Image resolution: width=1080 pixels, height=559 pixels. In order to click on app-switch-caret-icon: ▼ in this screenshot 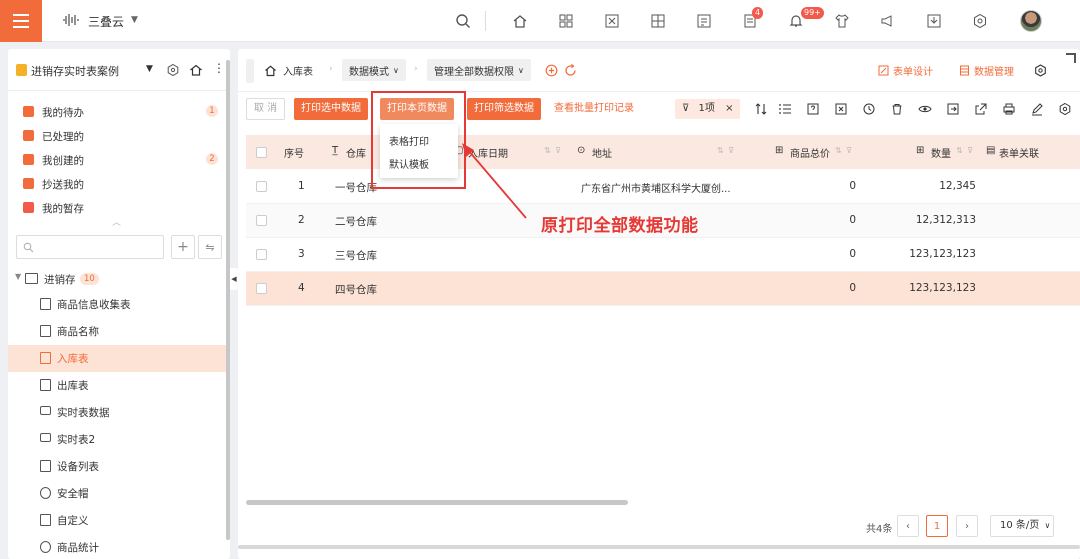, I will do `click(134, 20)`.